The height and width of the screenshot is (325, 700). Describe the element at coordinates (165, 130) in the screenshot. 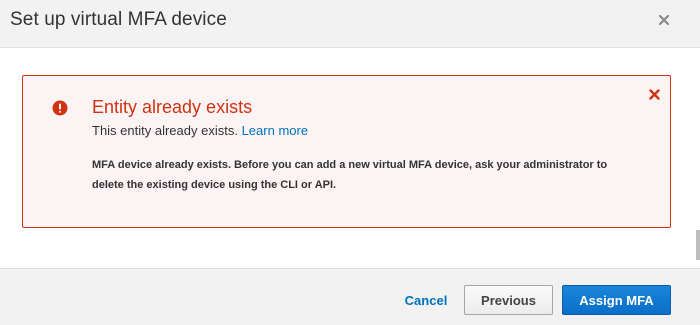

I see `alert-subtitle-text: This entity already exists.` at that location.